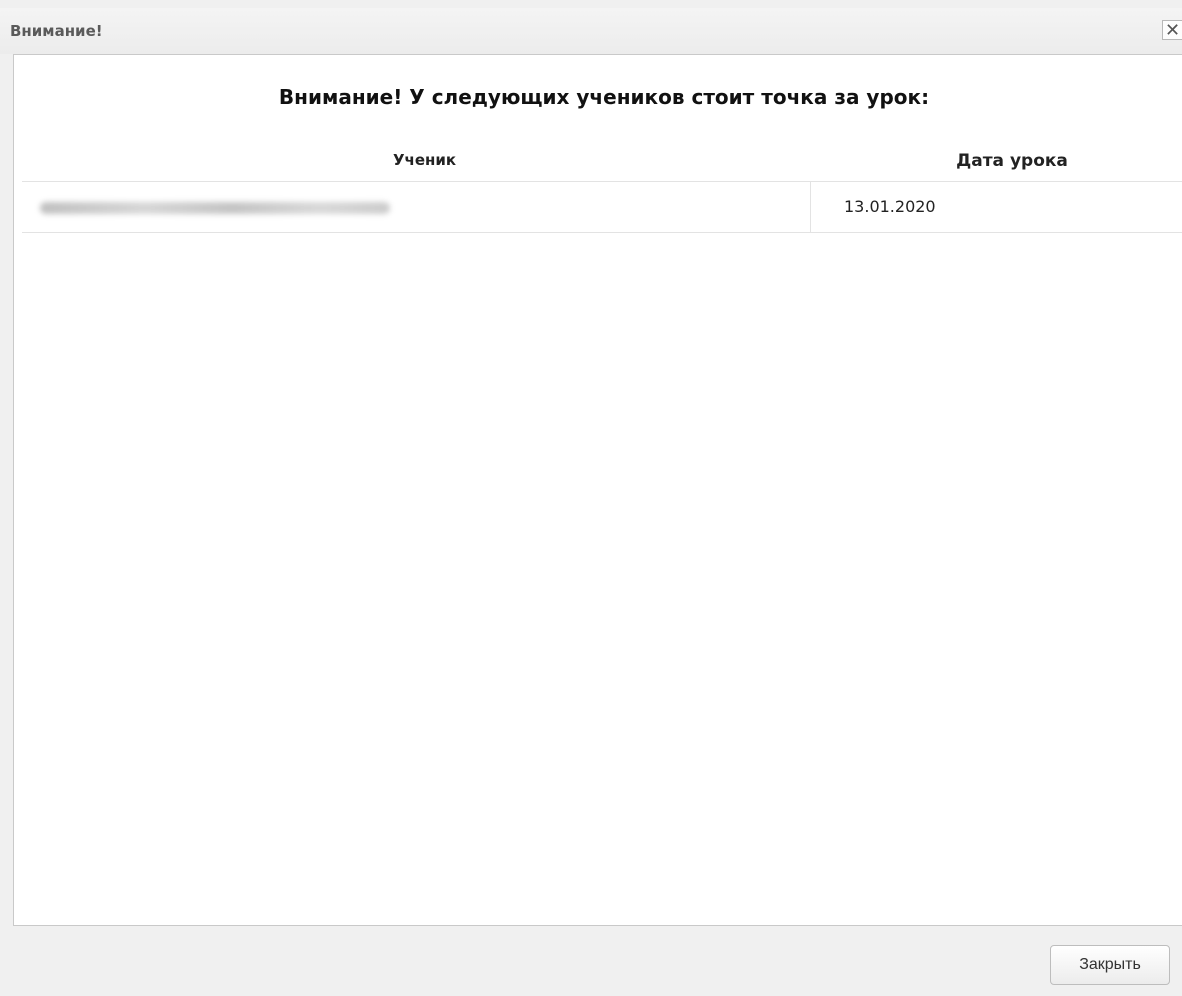  I want to click on column-student: Ученик, so click(424, 160).